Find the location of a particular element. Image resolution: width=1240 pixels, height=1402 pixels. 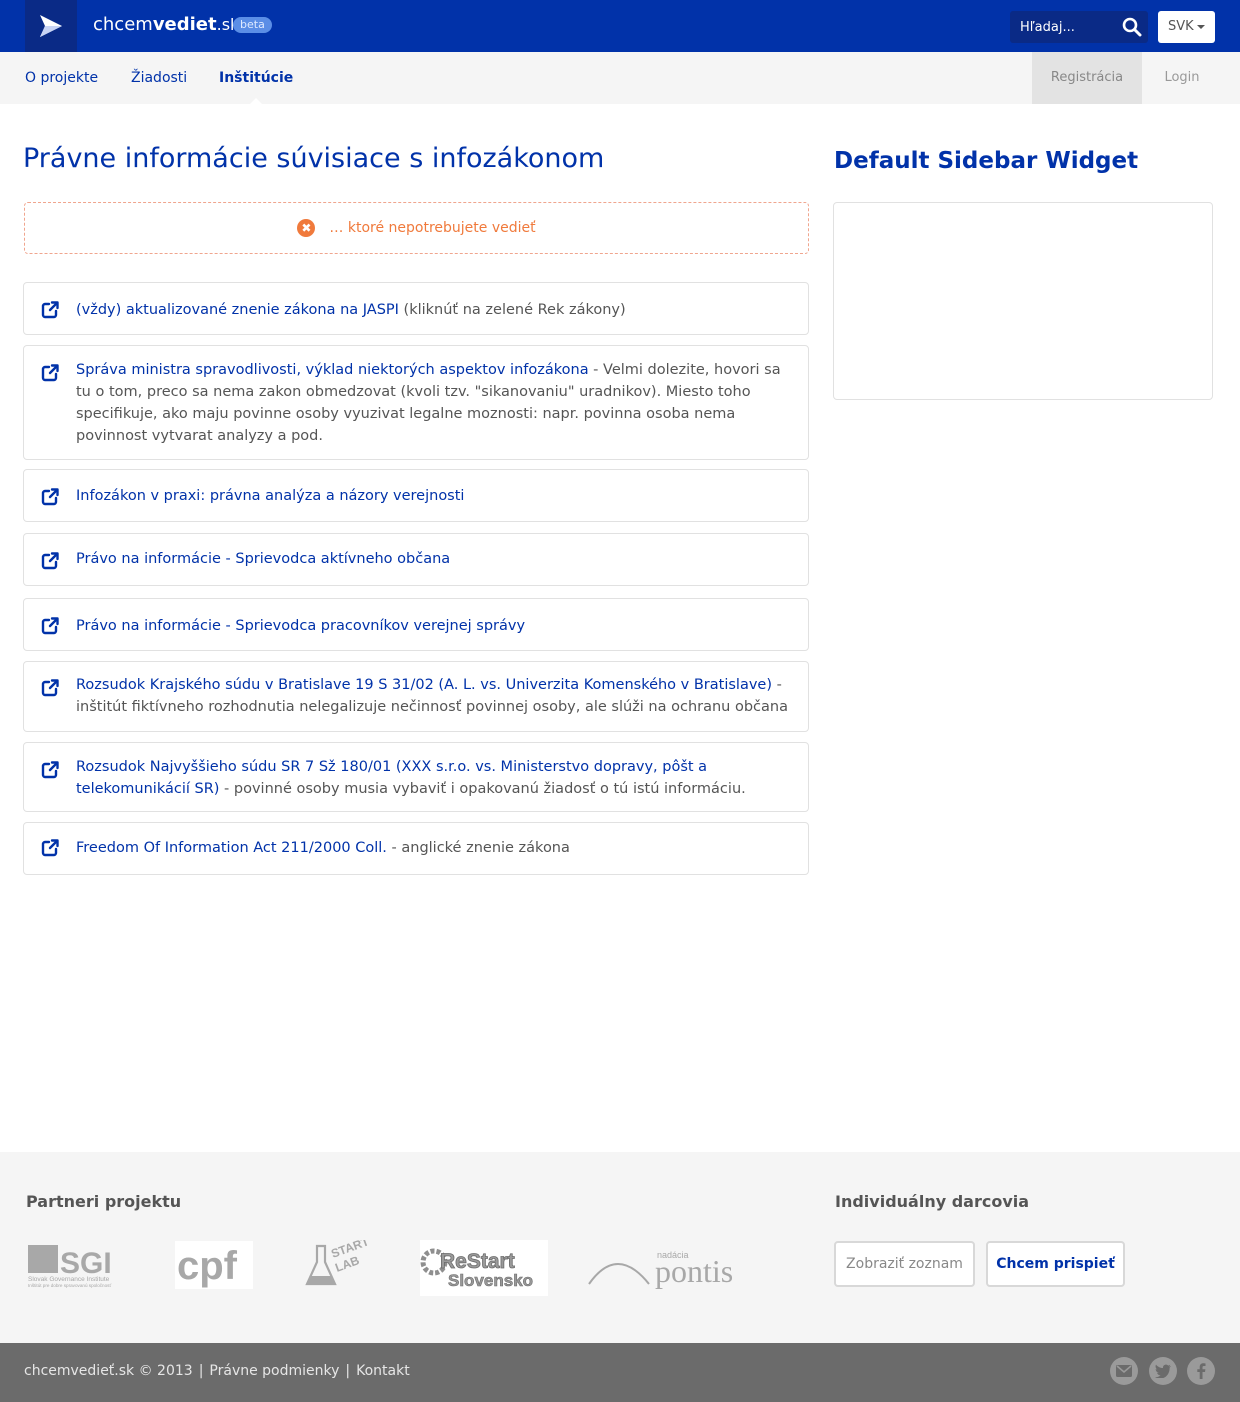

brand-name: chcemvediet.sk is located at coordinates (166, 25).